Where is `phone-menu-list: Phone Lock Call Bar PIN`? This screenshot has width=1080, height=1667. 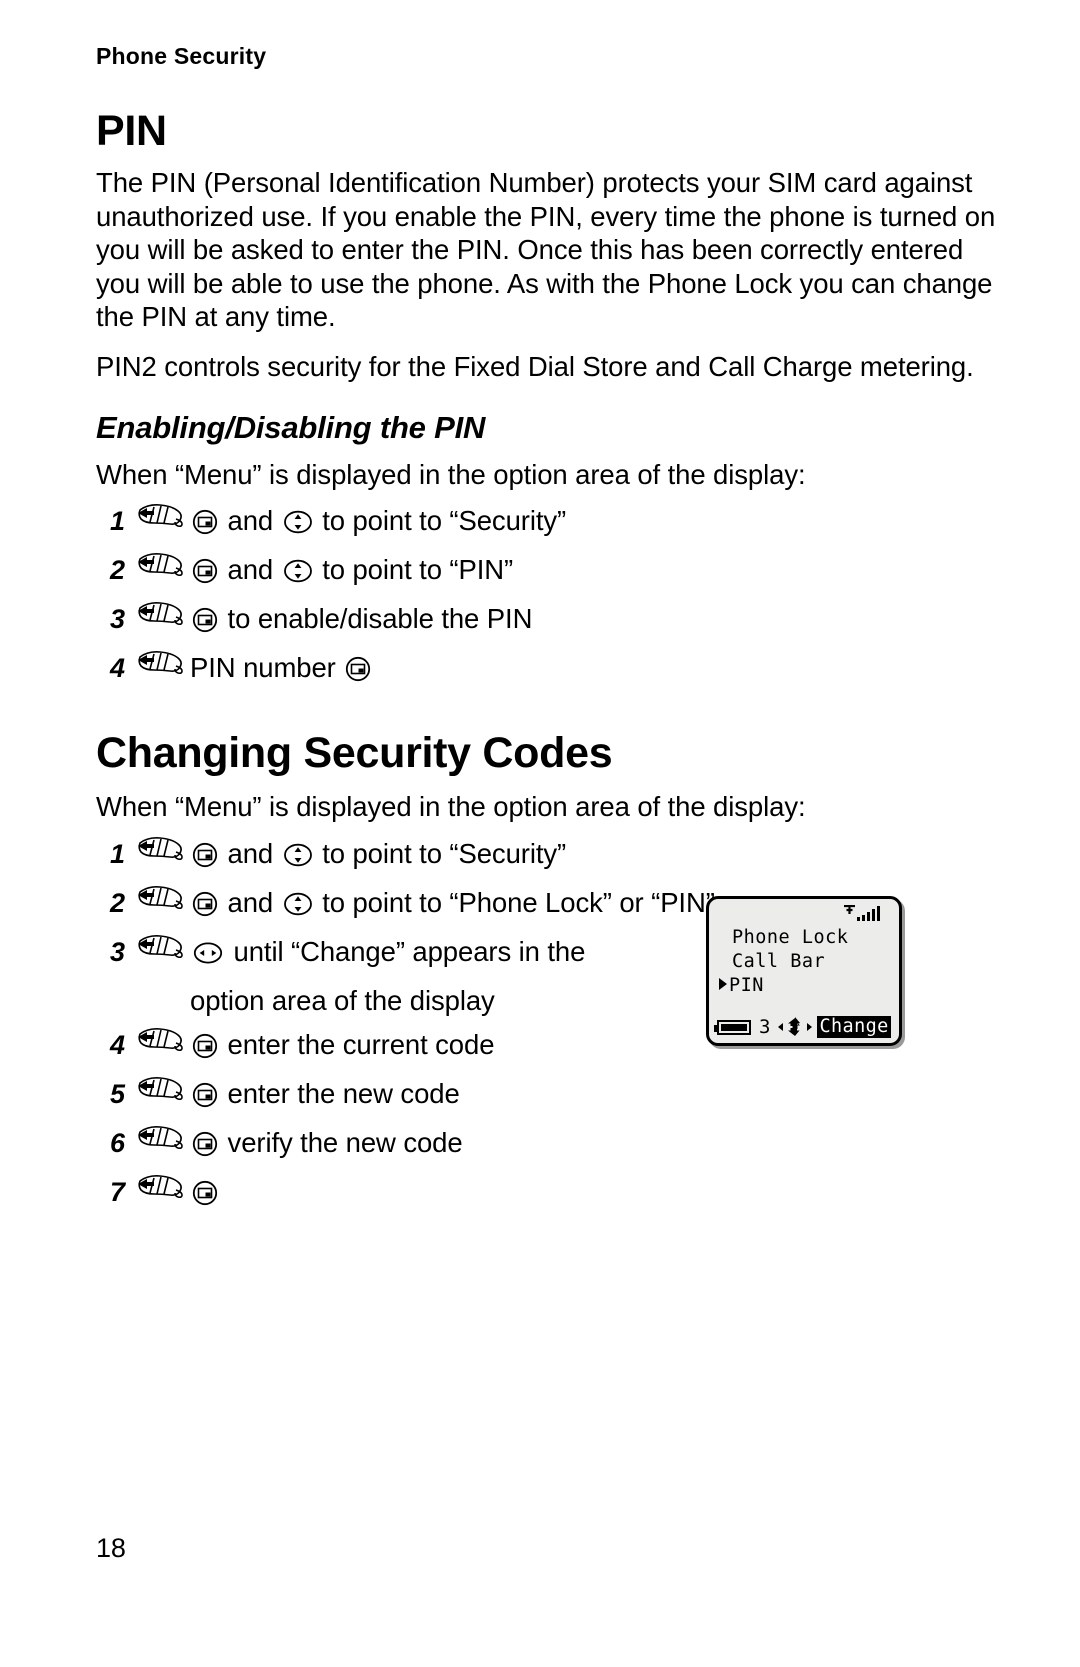
phone-menu-list: Phone Lock Call Bar PIN is located at coordinates (806, 962).